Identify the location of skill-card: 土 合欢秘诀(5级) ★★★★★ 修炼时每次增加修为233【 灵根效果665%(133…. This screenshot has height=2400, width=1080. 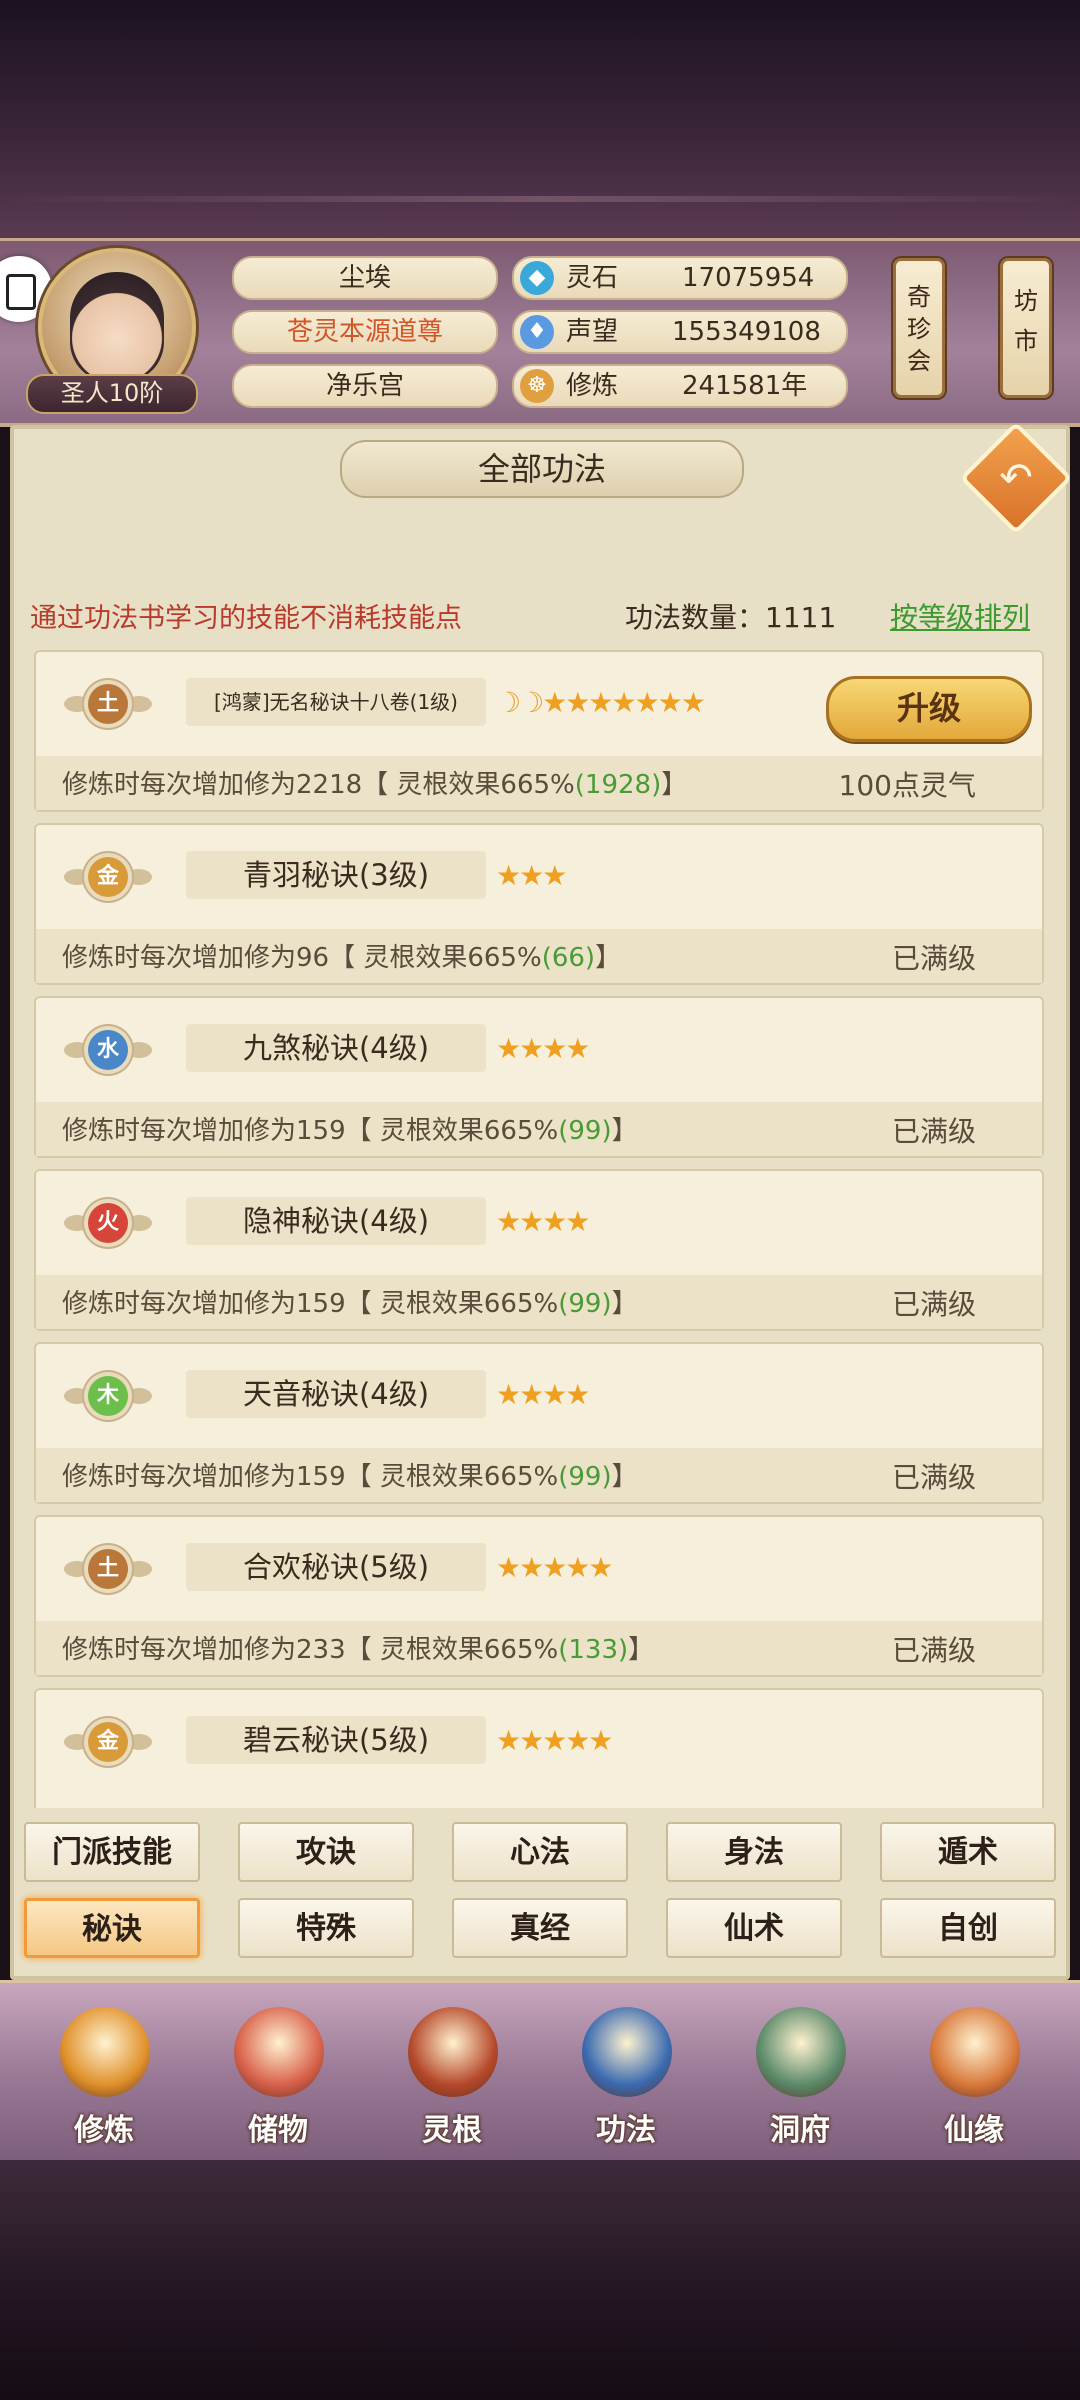
(539, 1596).